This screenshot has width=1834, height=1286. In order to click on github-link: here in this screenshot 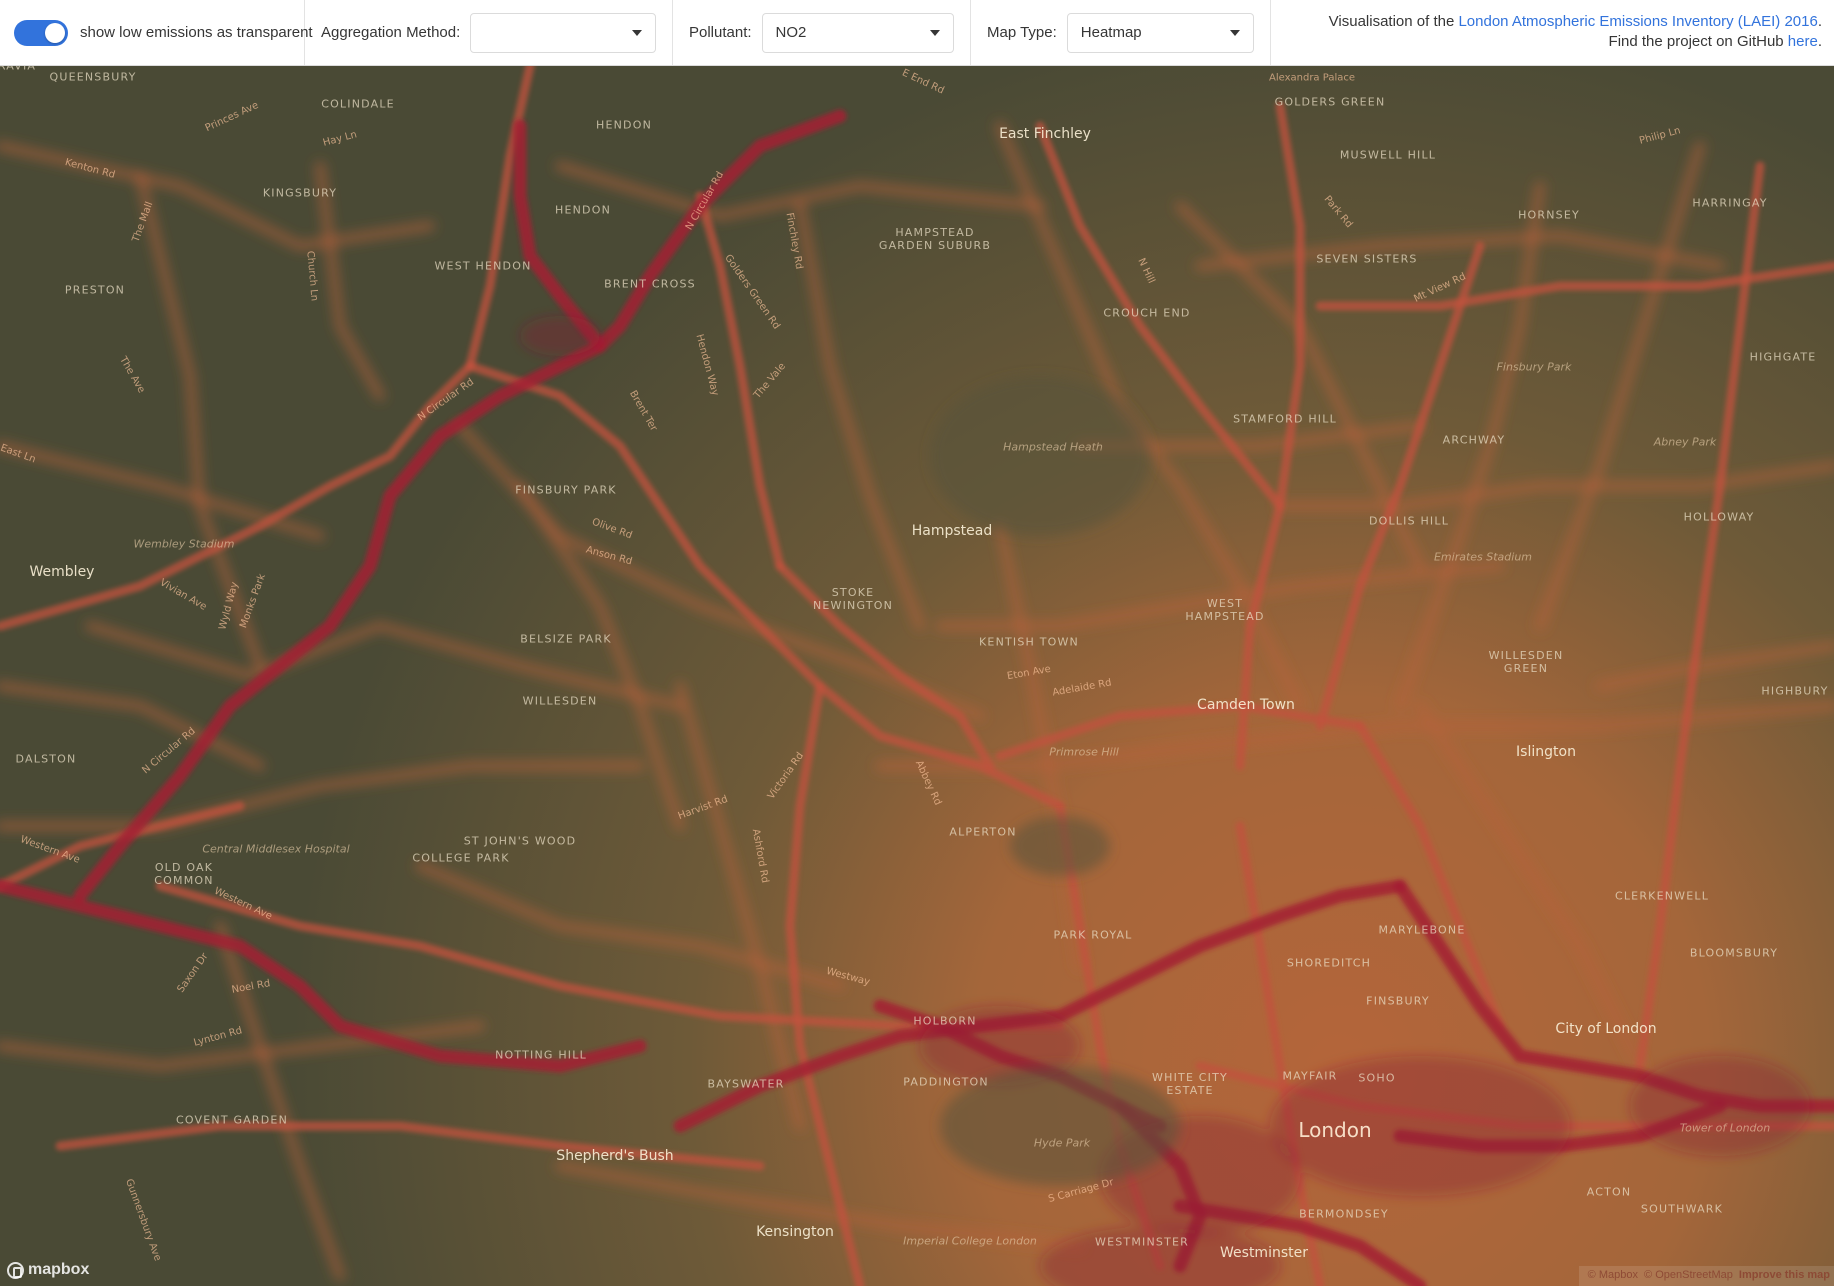, I will do `click(1803, 41)`.